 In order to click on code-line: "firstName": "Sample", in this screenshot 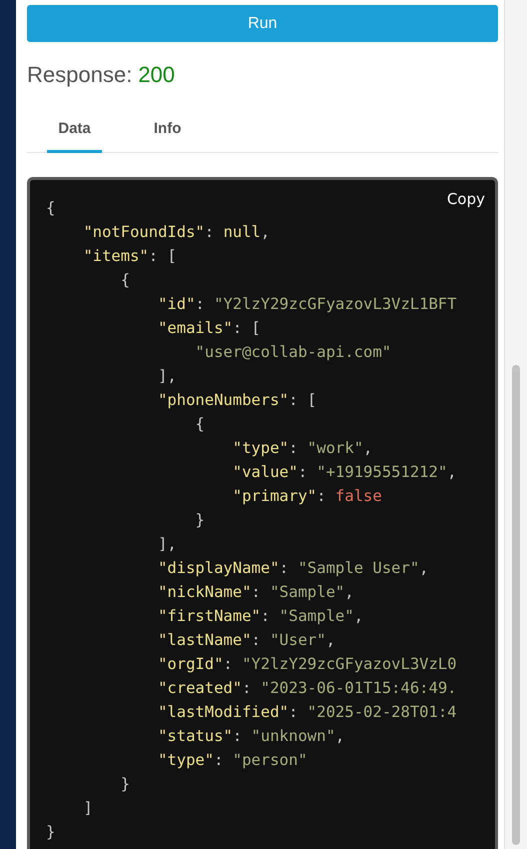, I will do `click(260, 616)`.